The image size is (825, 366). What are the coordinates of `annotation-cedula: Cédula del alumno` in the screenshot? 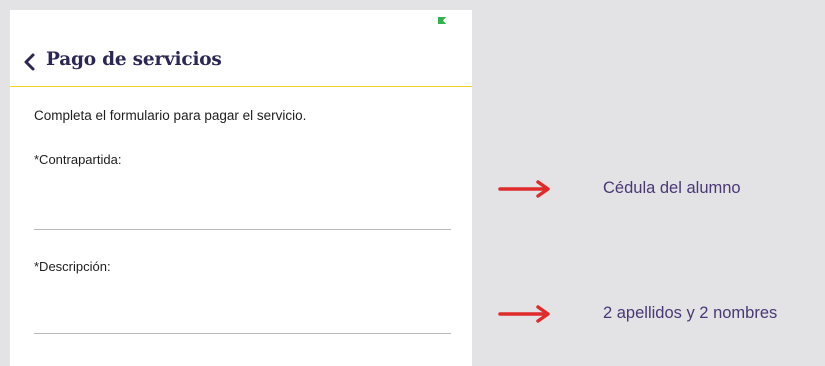 It's located at (672, 188).